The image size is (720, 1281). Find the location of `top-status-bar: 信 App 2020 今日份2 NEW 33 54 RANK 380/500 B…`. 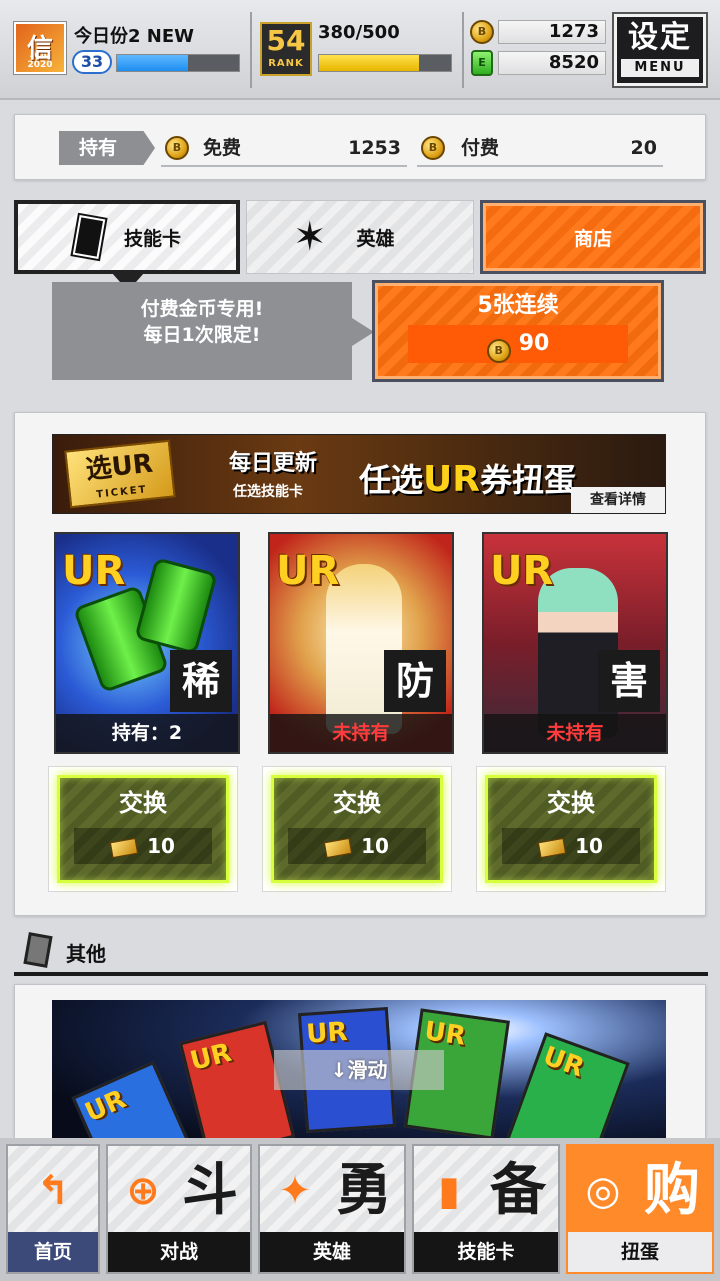

top-status-bar: 信 App 2020 今日份2 NEW 33 54 RANK 380/500 B… is located at coordinates (360, 50).